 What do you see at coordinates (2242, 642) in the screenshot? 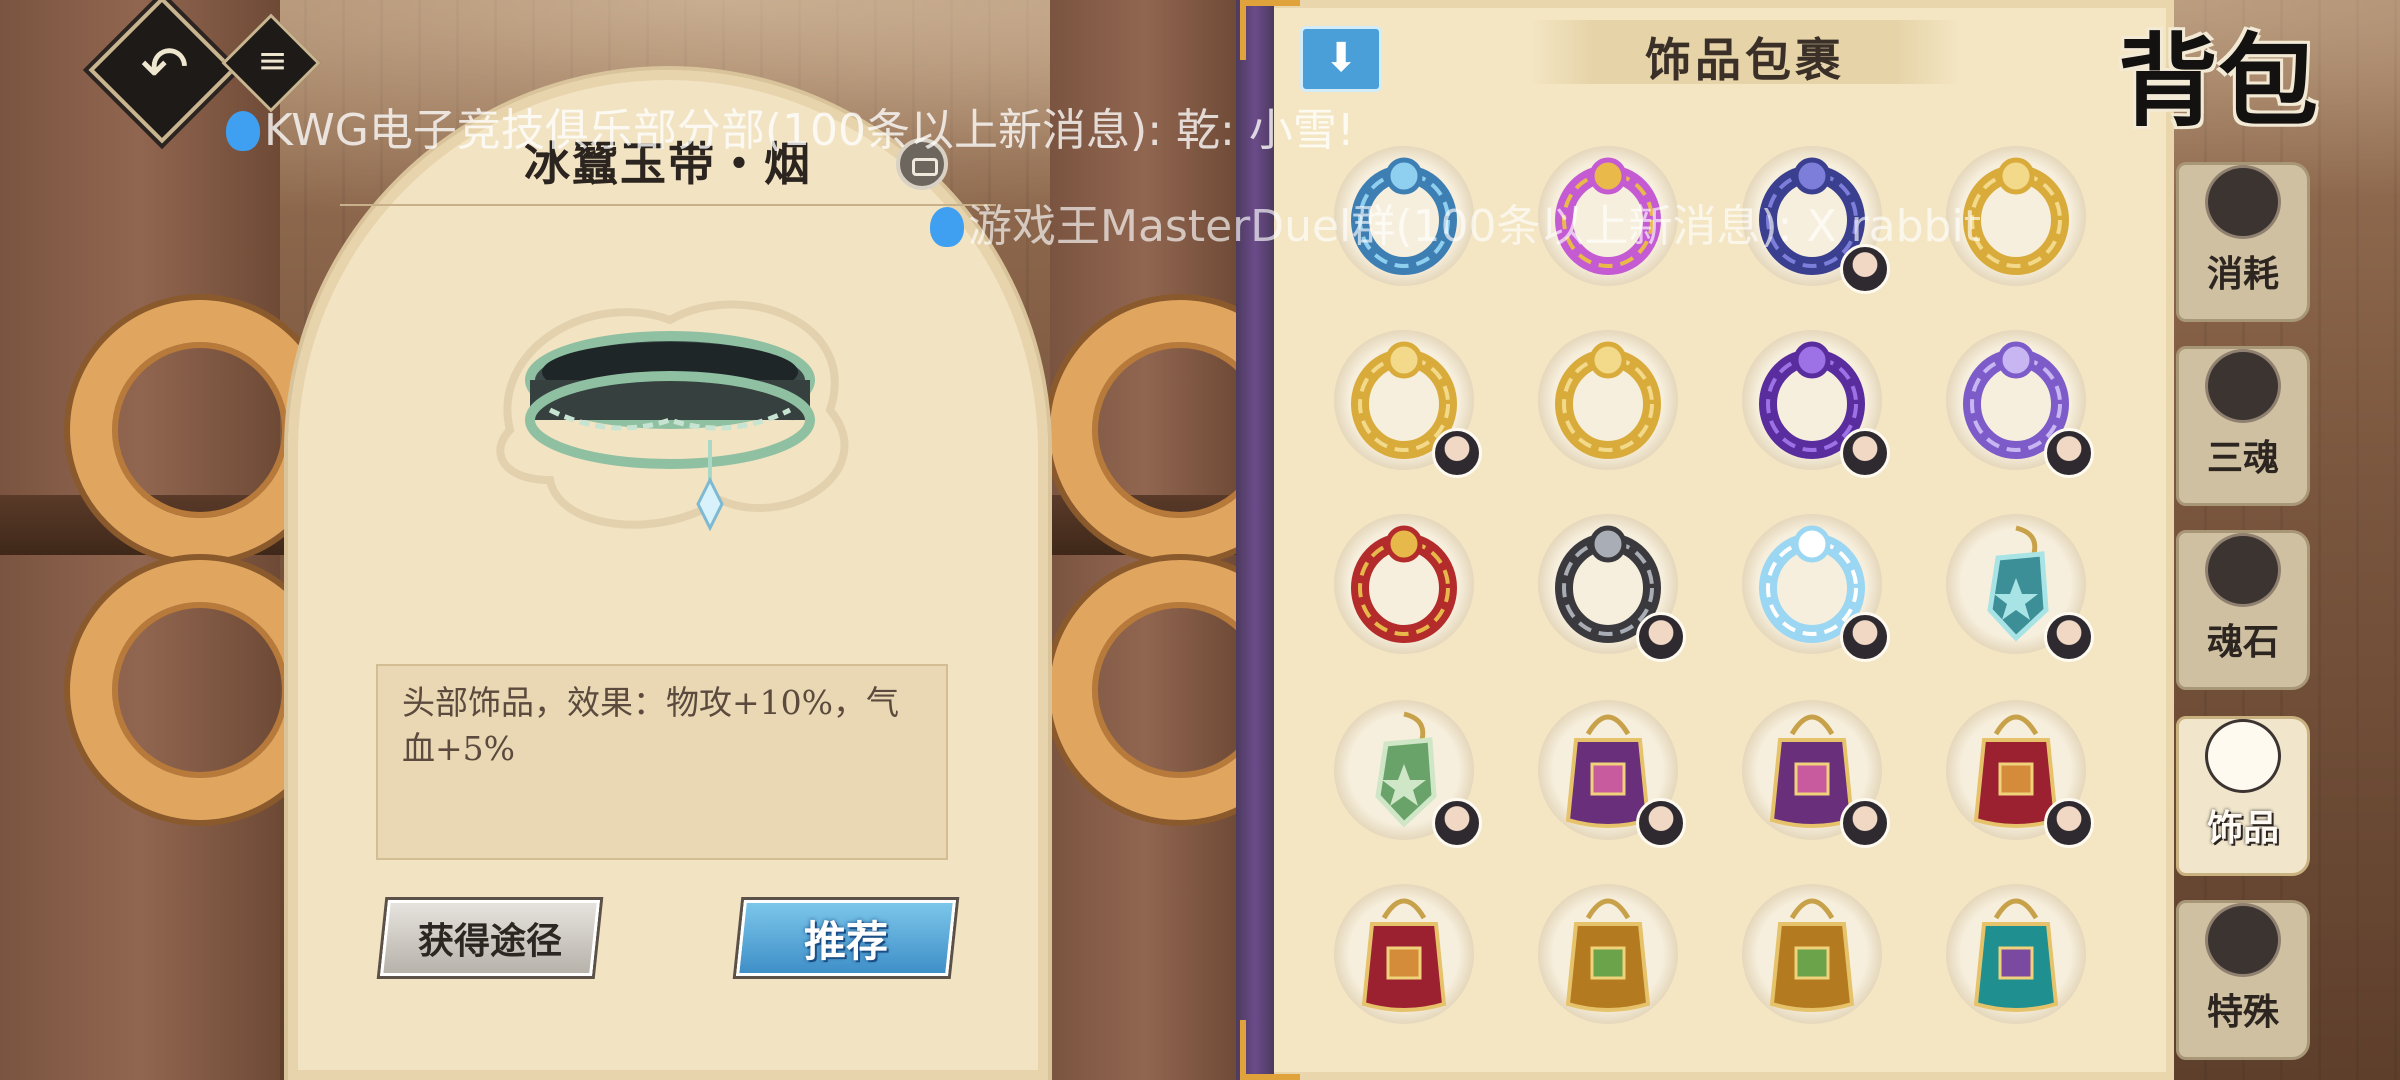
I see `tab-label: 魂石` at bounding box center [2242, 642].